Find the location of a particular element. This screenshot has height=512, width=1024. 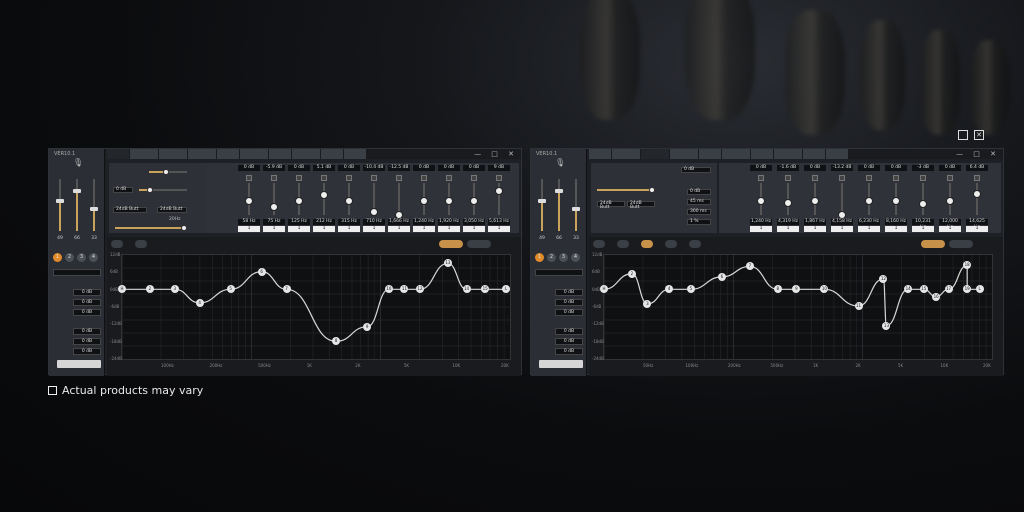

square-icon is located at coordinates (963, 135).